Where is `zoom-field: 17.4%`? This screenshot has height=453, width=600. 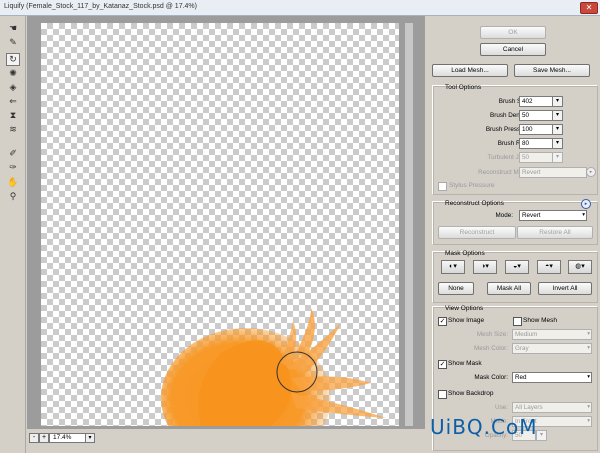 zoom-field: 17.4% is located at coordinates (68, 438).